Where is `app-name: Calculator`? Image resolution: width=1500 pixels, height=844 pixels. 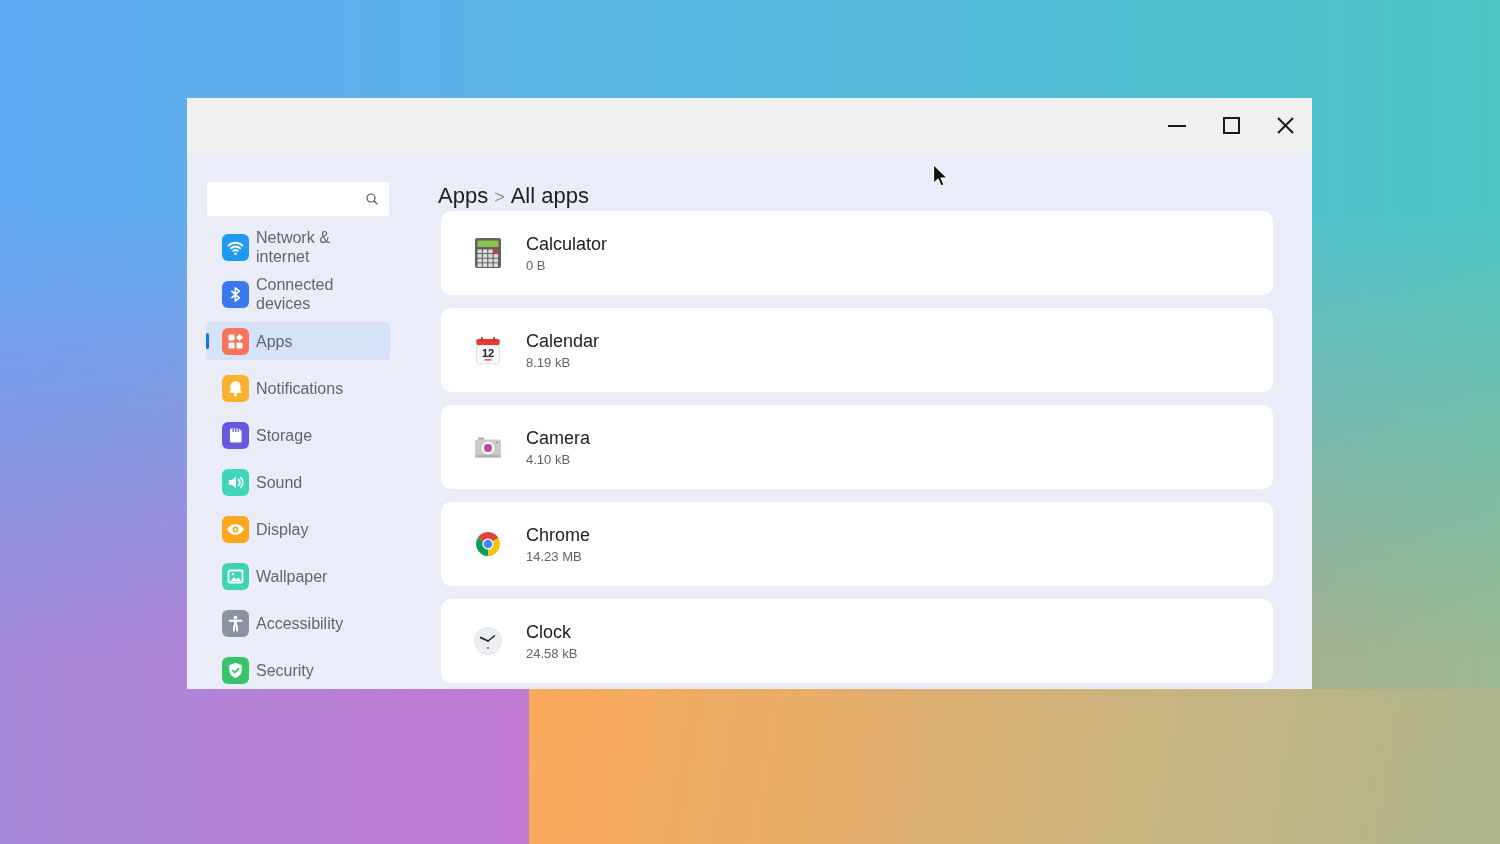 app-name: Calculator is located at coordinates (567, 243).